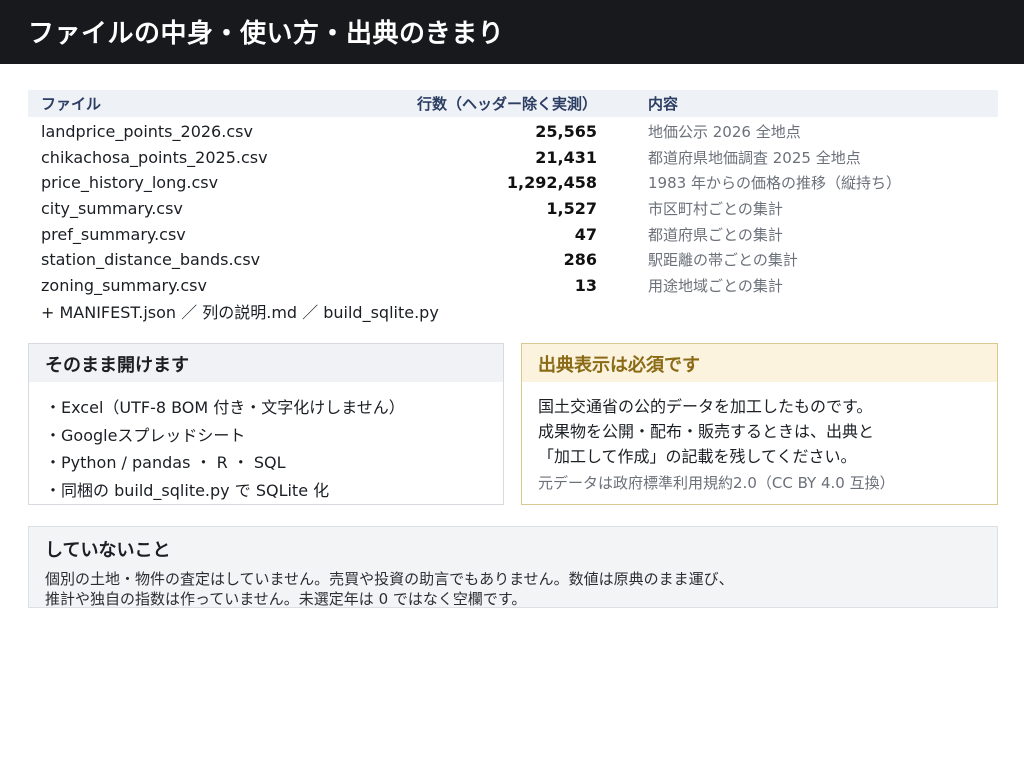 This screenshot has width=1024, height=768. Describe the element at coordinates (697, 456) in the screenshot. I see `attribution-line: 「加工して作成」の記載を残してください。` at that location.